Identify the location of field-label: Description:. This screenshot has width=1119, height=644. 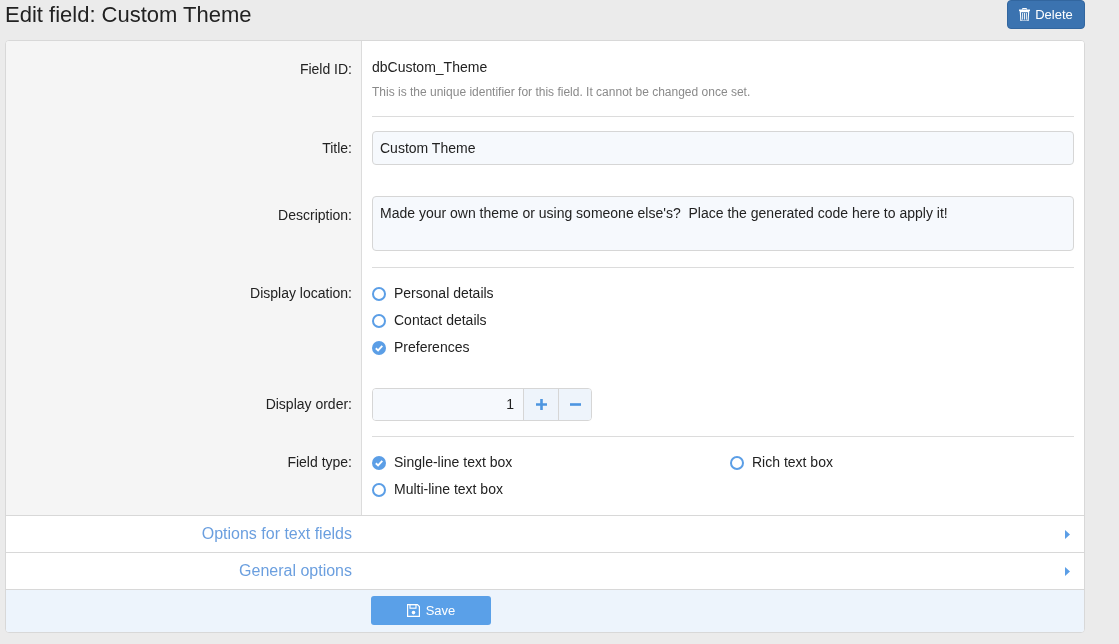
(315, 215).